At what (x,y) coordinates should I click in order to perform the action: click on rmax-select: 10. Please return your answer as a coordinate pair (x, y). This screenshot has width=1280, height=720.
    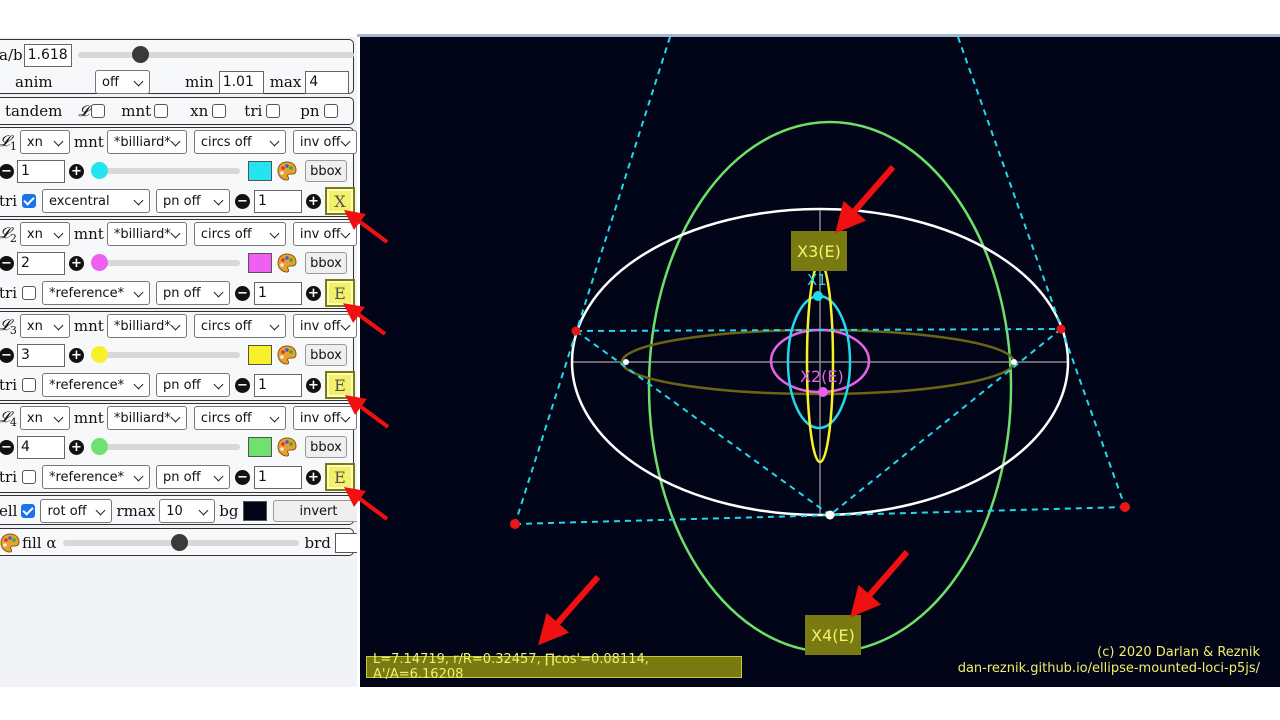
    Looking at the image, I should click on (187, 511).